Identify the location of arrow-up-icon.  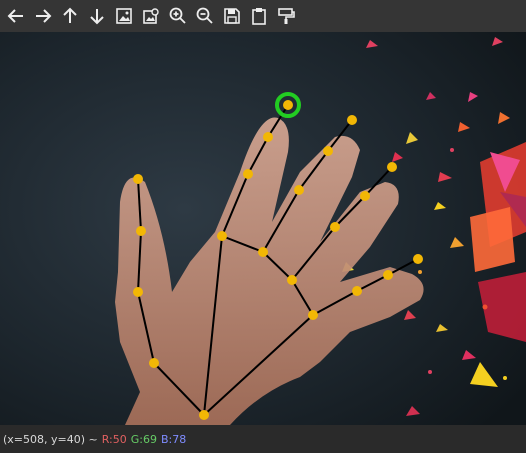
(69, 15).